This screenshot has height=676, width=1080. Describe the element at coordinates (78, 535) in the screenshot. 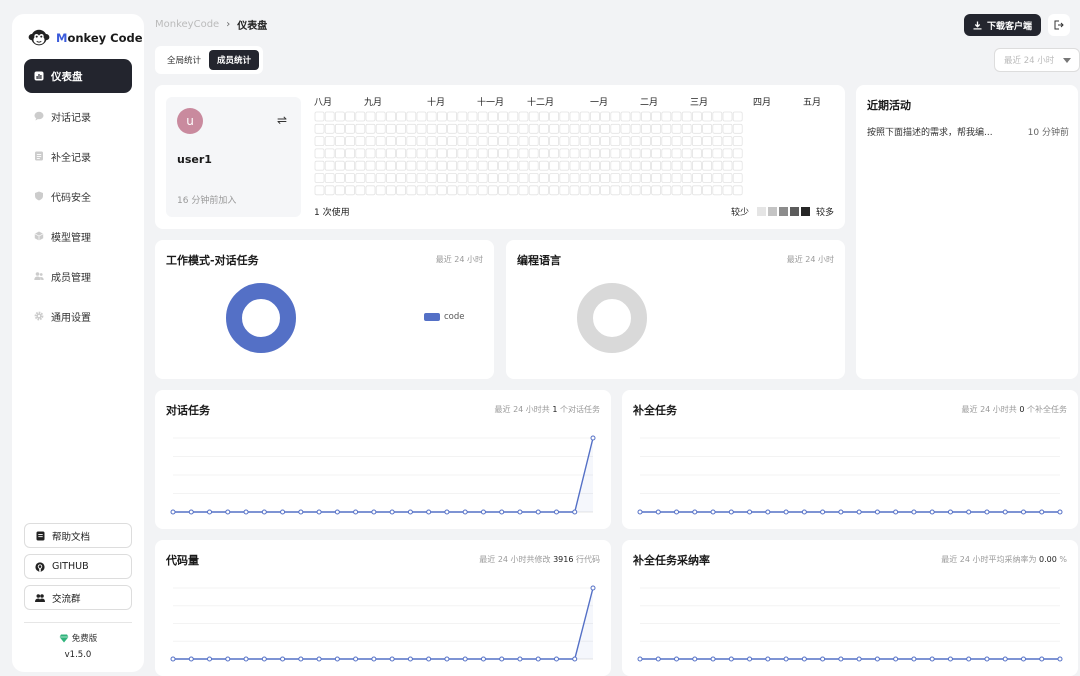

I see `help-docs-button: 帮助文档` at that location.